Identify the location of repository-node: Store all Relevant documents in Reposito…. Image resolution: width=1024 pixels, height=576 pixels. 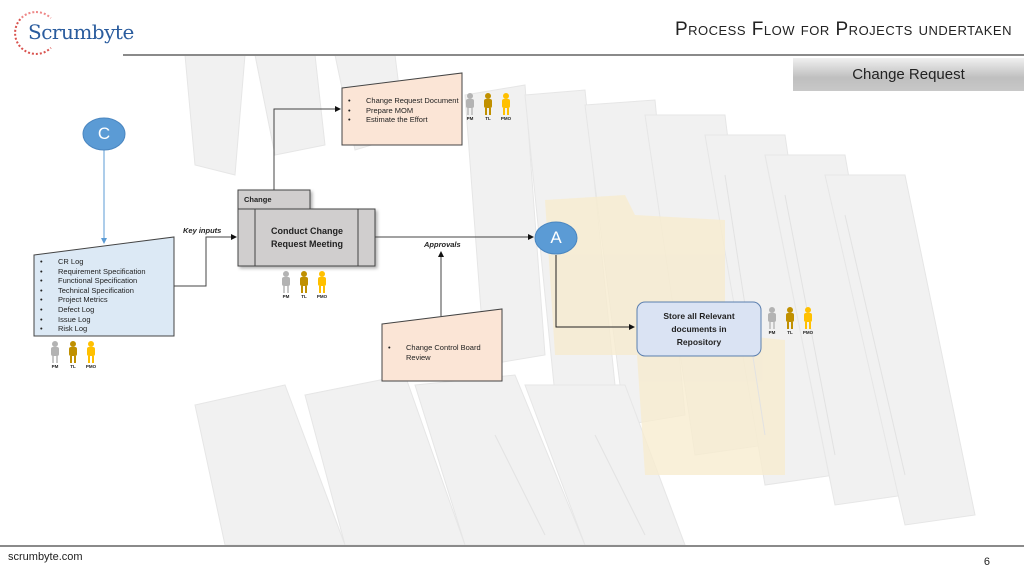
(699, 329).